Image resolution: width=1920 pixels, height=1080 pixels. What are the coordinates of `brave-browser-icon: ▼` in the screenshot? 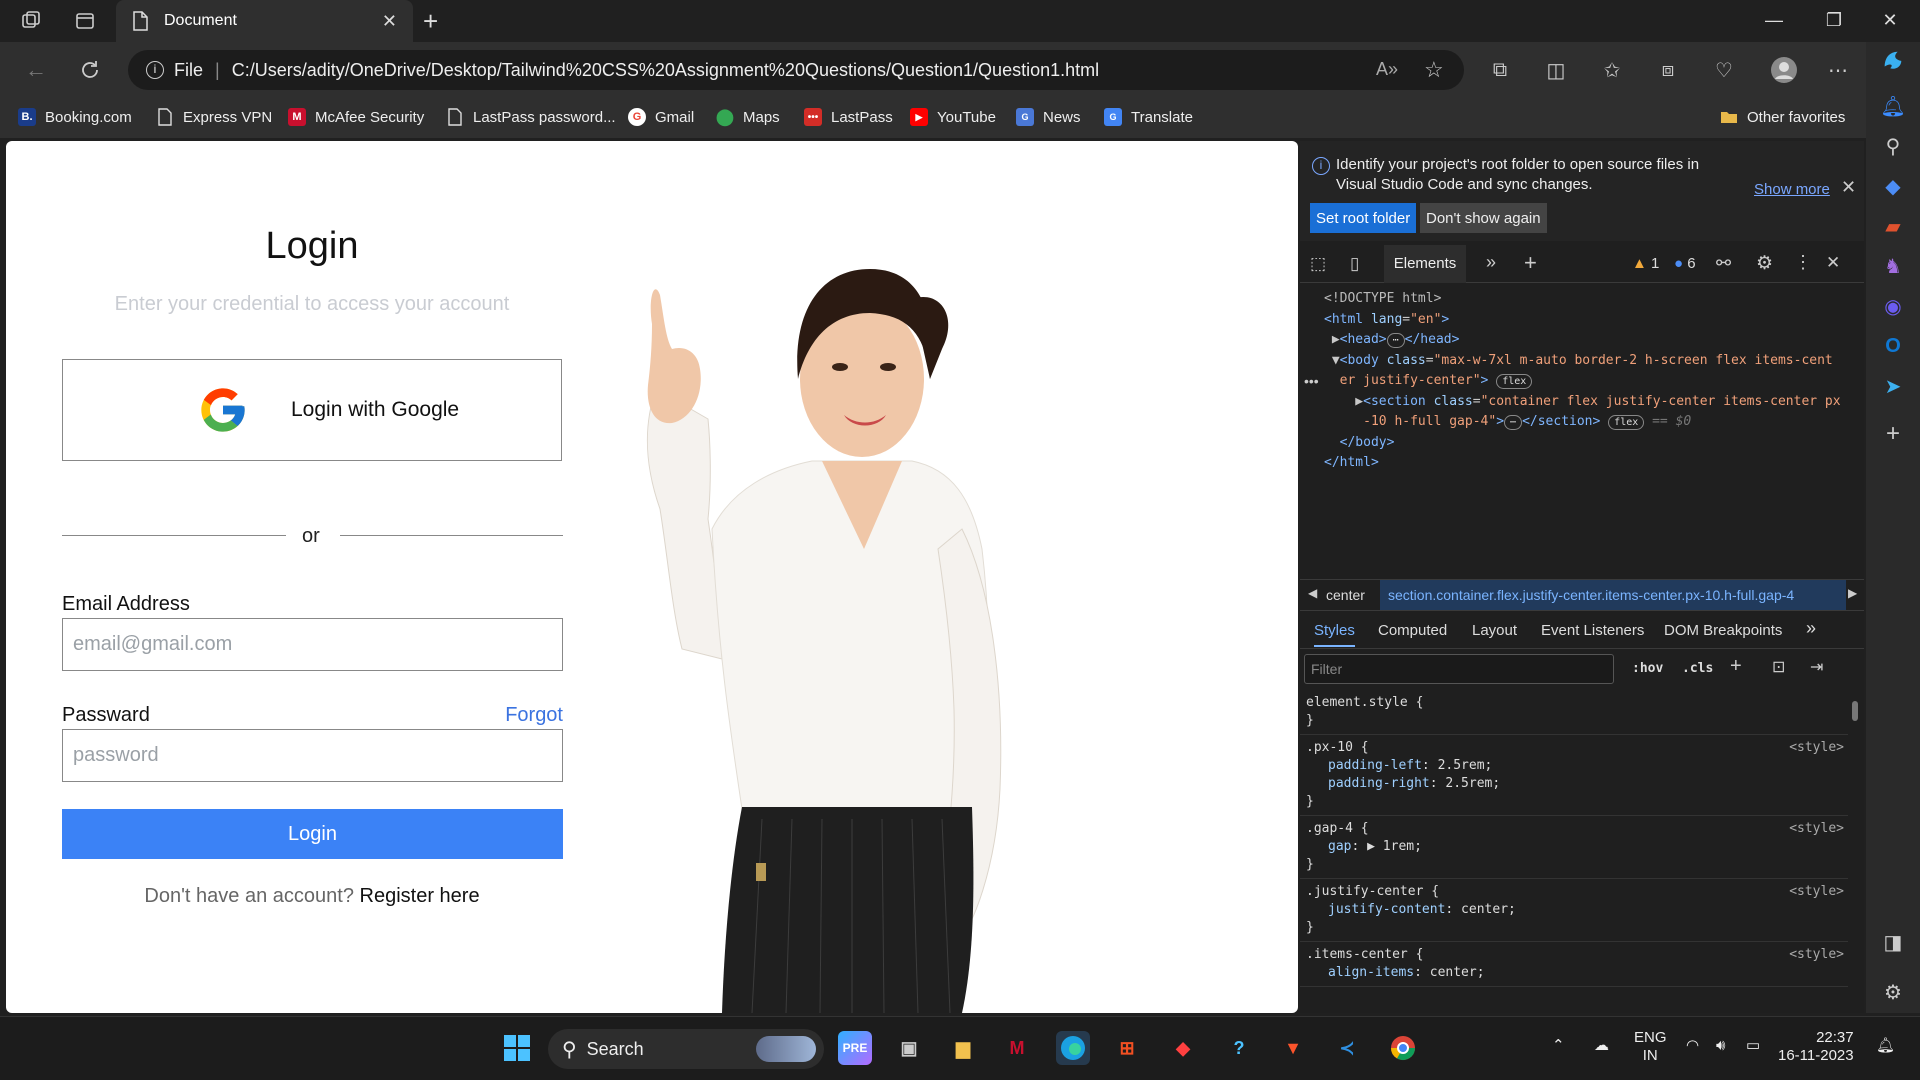 It's located at (1293, 1048).